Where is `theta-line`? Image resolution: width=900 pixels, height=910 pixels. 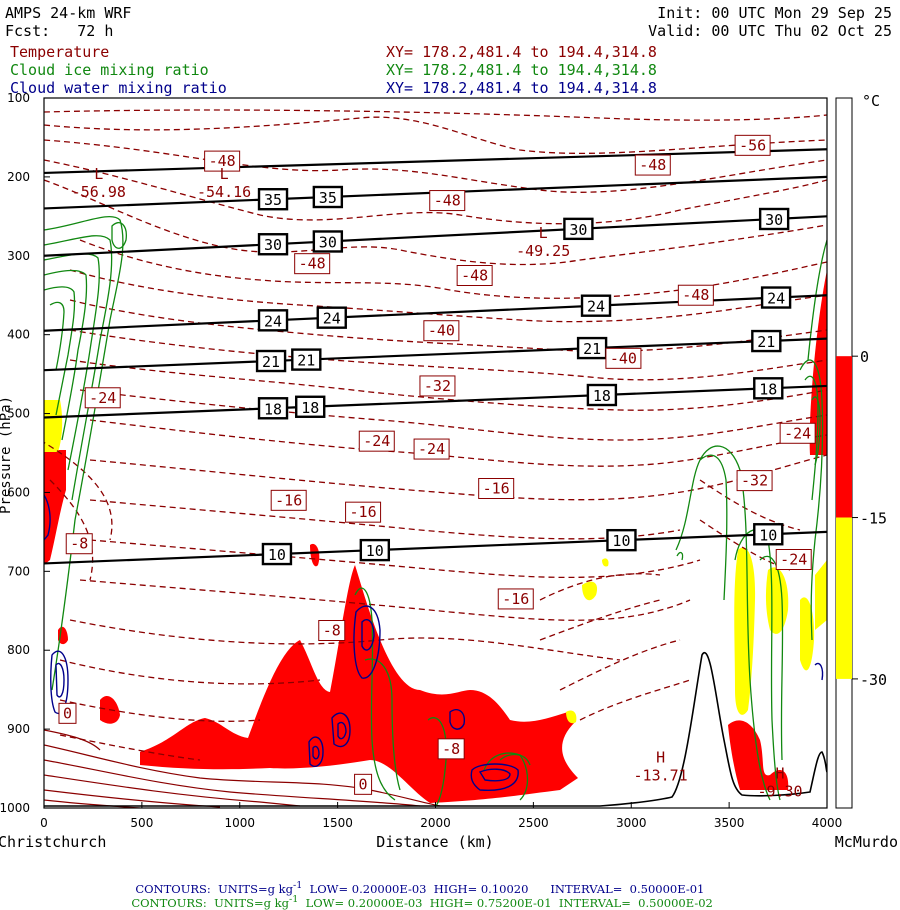 theta-line is located at coordinates (435, 236).